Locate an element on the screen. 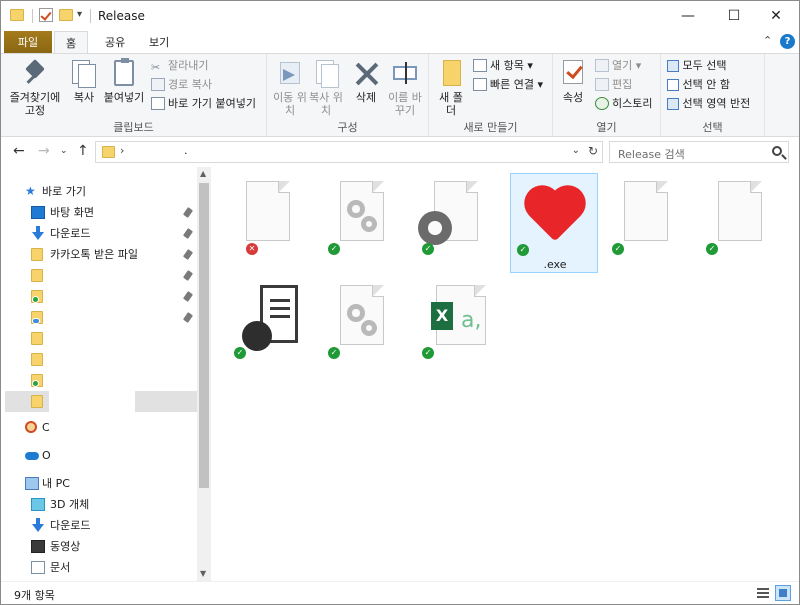  large-icons-view-icon is located at coordinates (783, 593).